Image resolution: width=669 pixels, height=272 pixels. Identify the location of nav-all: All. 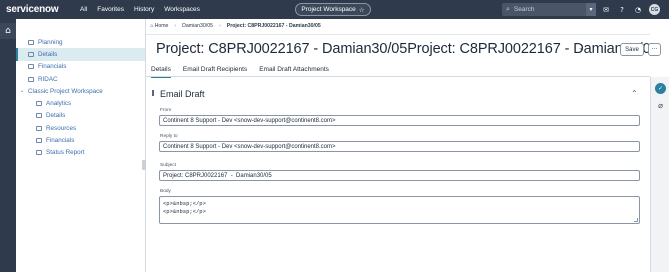
(83, 9).